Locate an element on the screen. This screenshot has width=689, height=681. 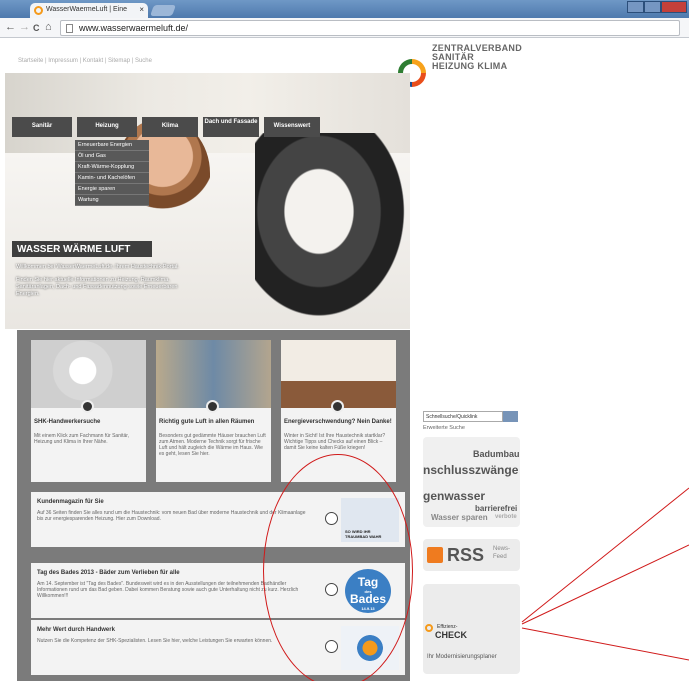
card-title: Energieverschwendung? Nein Danke! is located at coordinates (338, 422).